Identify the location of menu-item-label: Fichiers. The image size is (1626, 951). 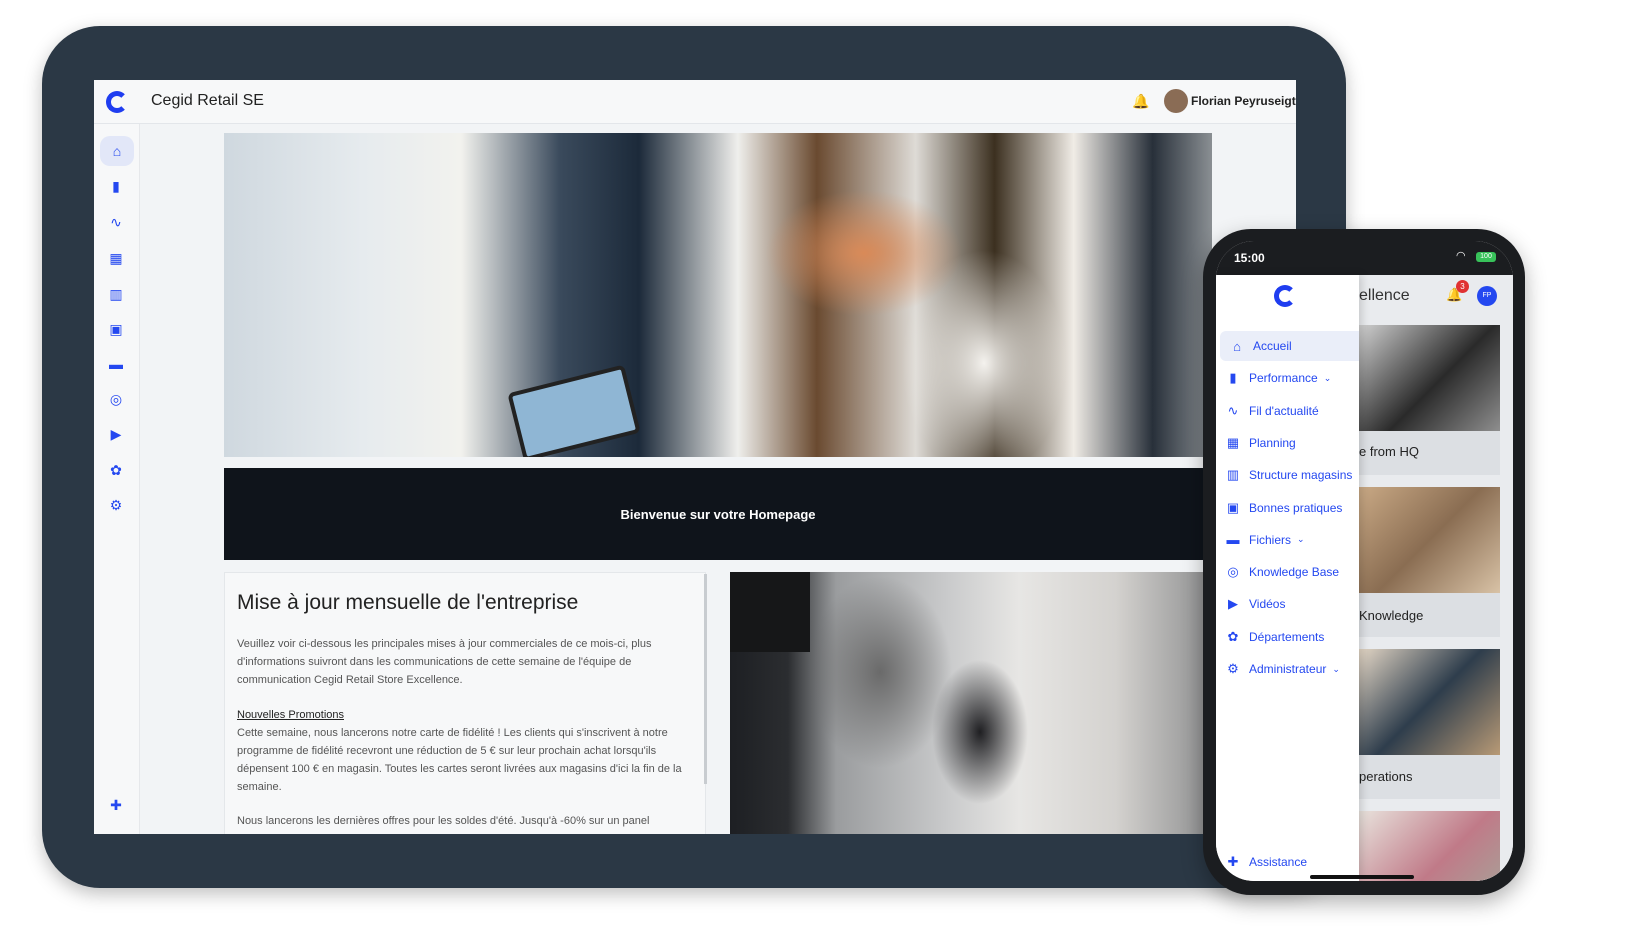
(1270, 539).